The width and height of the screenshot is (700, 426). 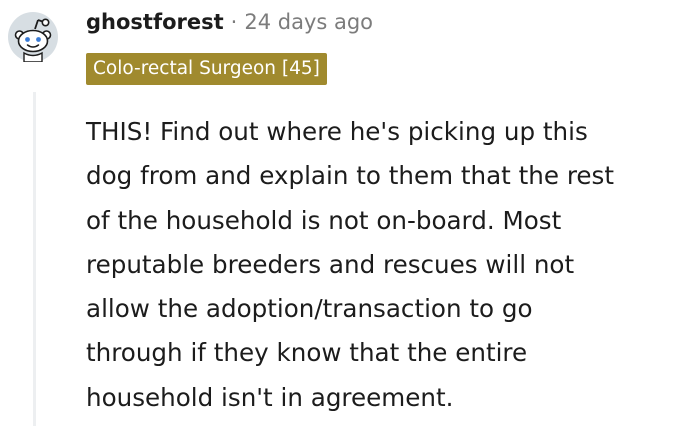 What do you see at coordinates (206, 69) in the screenshot?
I see `user-flair: Colo-rectal Surgeon [45]` at bounding box center [206, 69].